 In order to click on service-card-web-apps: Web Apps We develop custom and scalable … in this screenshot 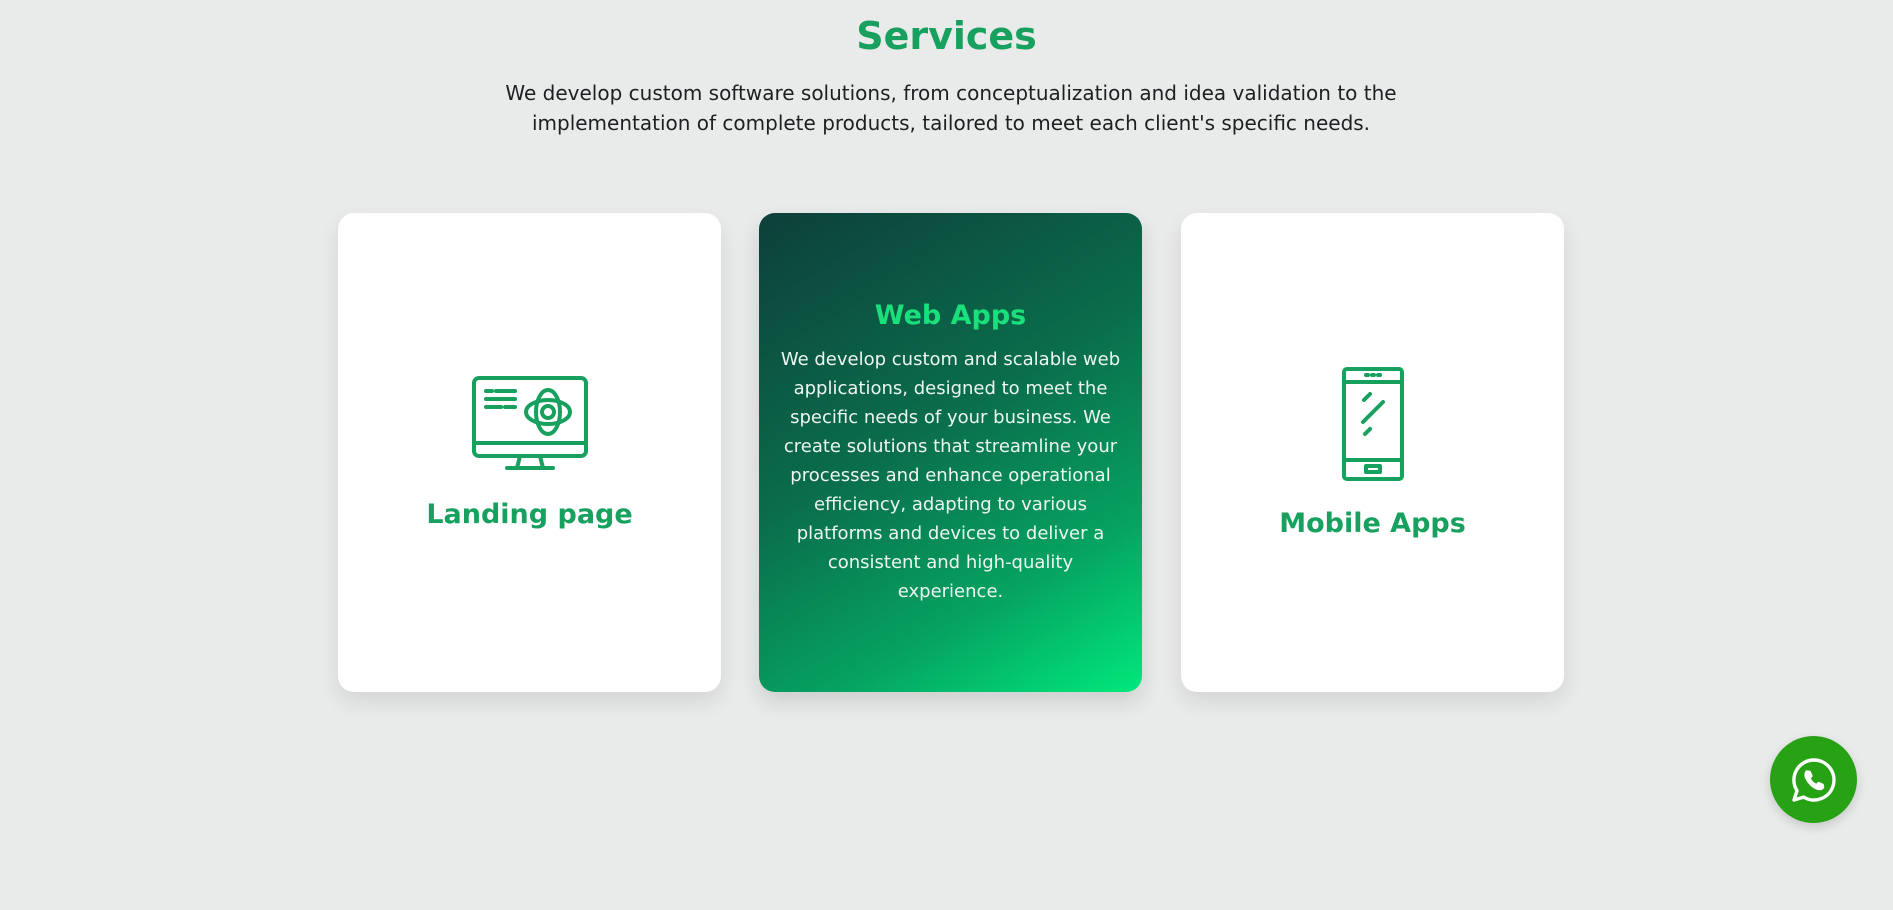, I will do `click(950, 452)`.